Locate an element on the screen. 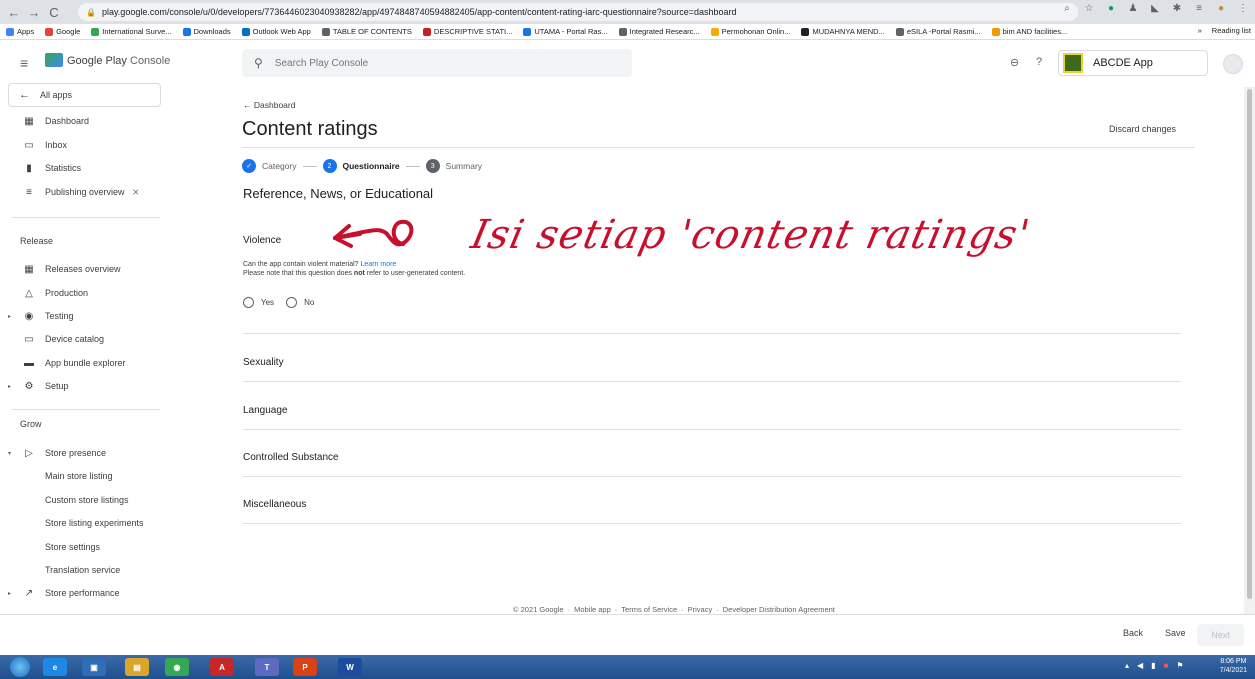 Image resolution: width=1255 pixels, height=679 pixels. sidebar-item: Store listing experiments is located at coordinates (86, 523).